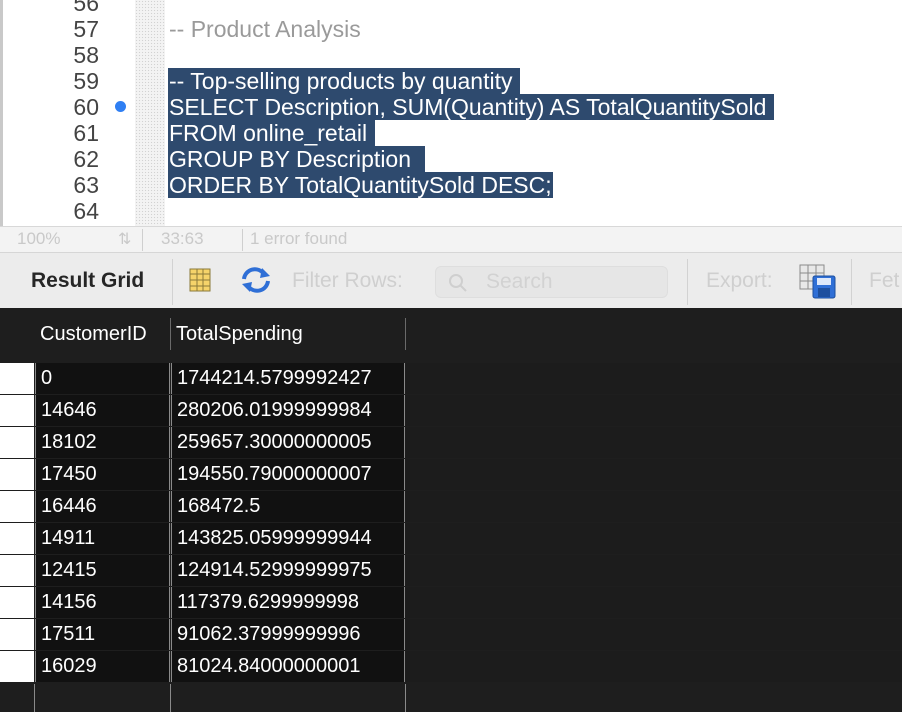 Image resolution: width=902 pixels, height=712 pixels. What do you see at coordinates (86, 55) in the screenshot?
I see `line-number: 58` at bounding box center [86, 55].